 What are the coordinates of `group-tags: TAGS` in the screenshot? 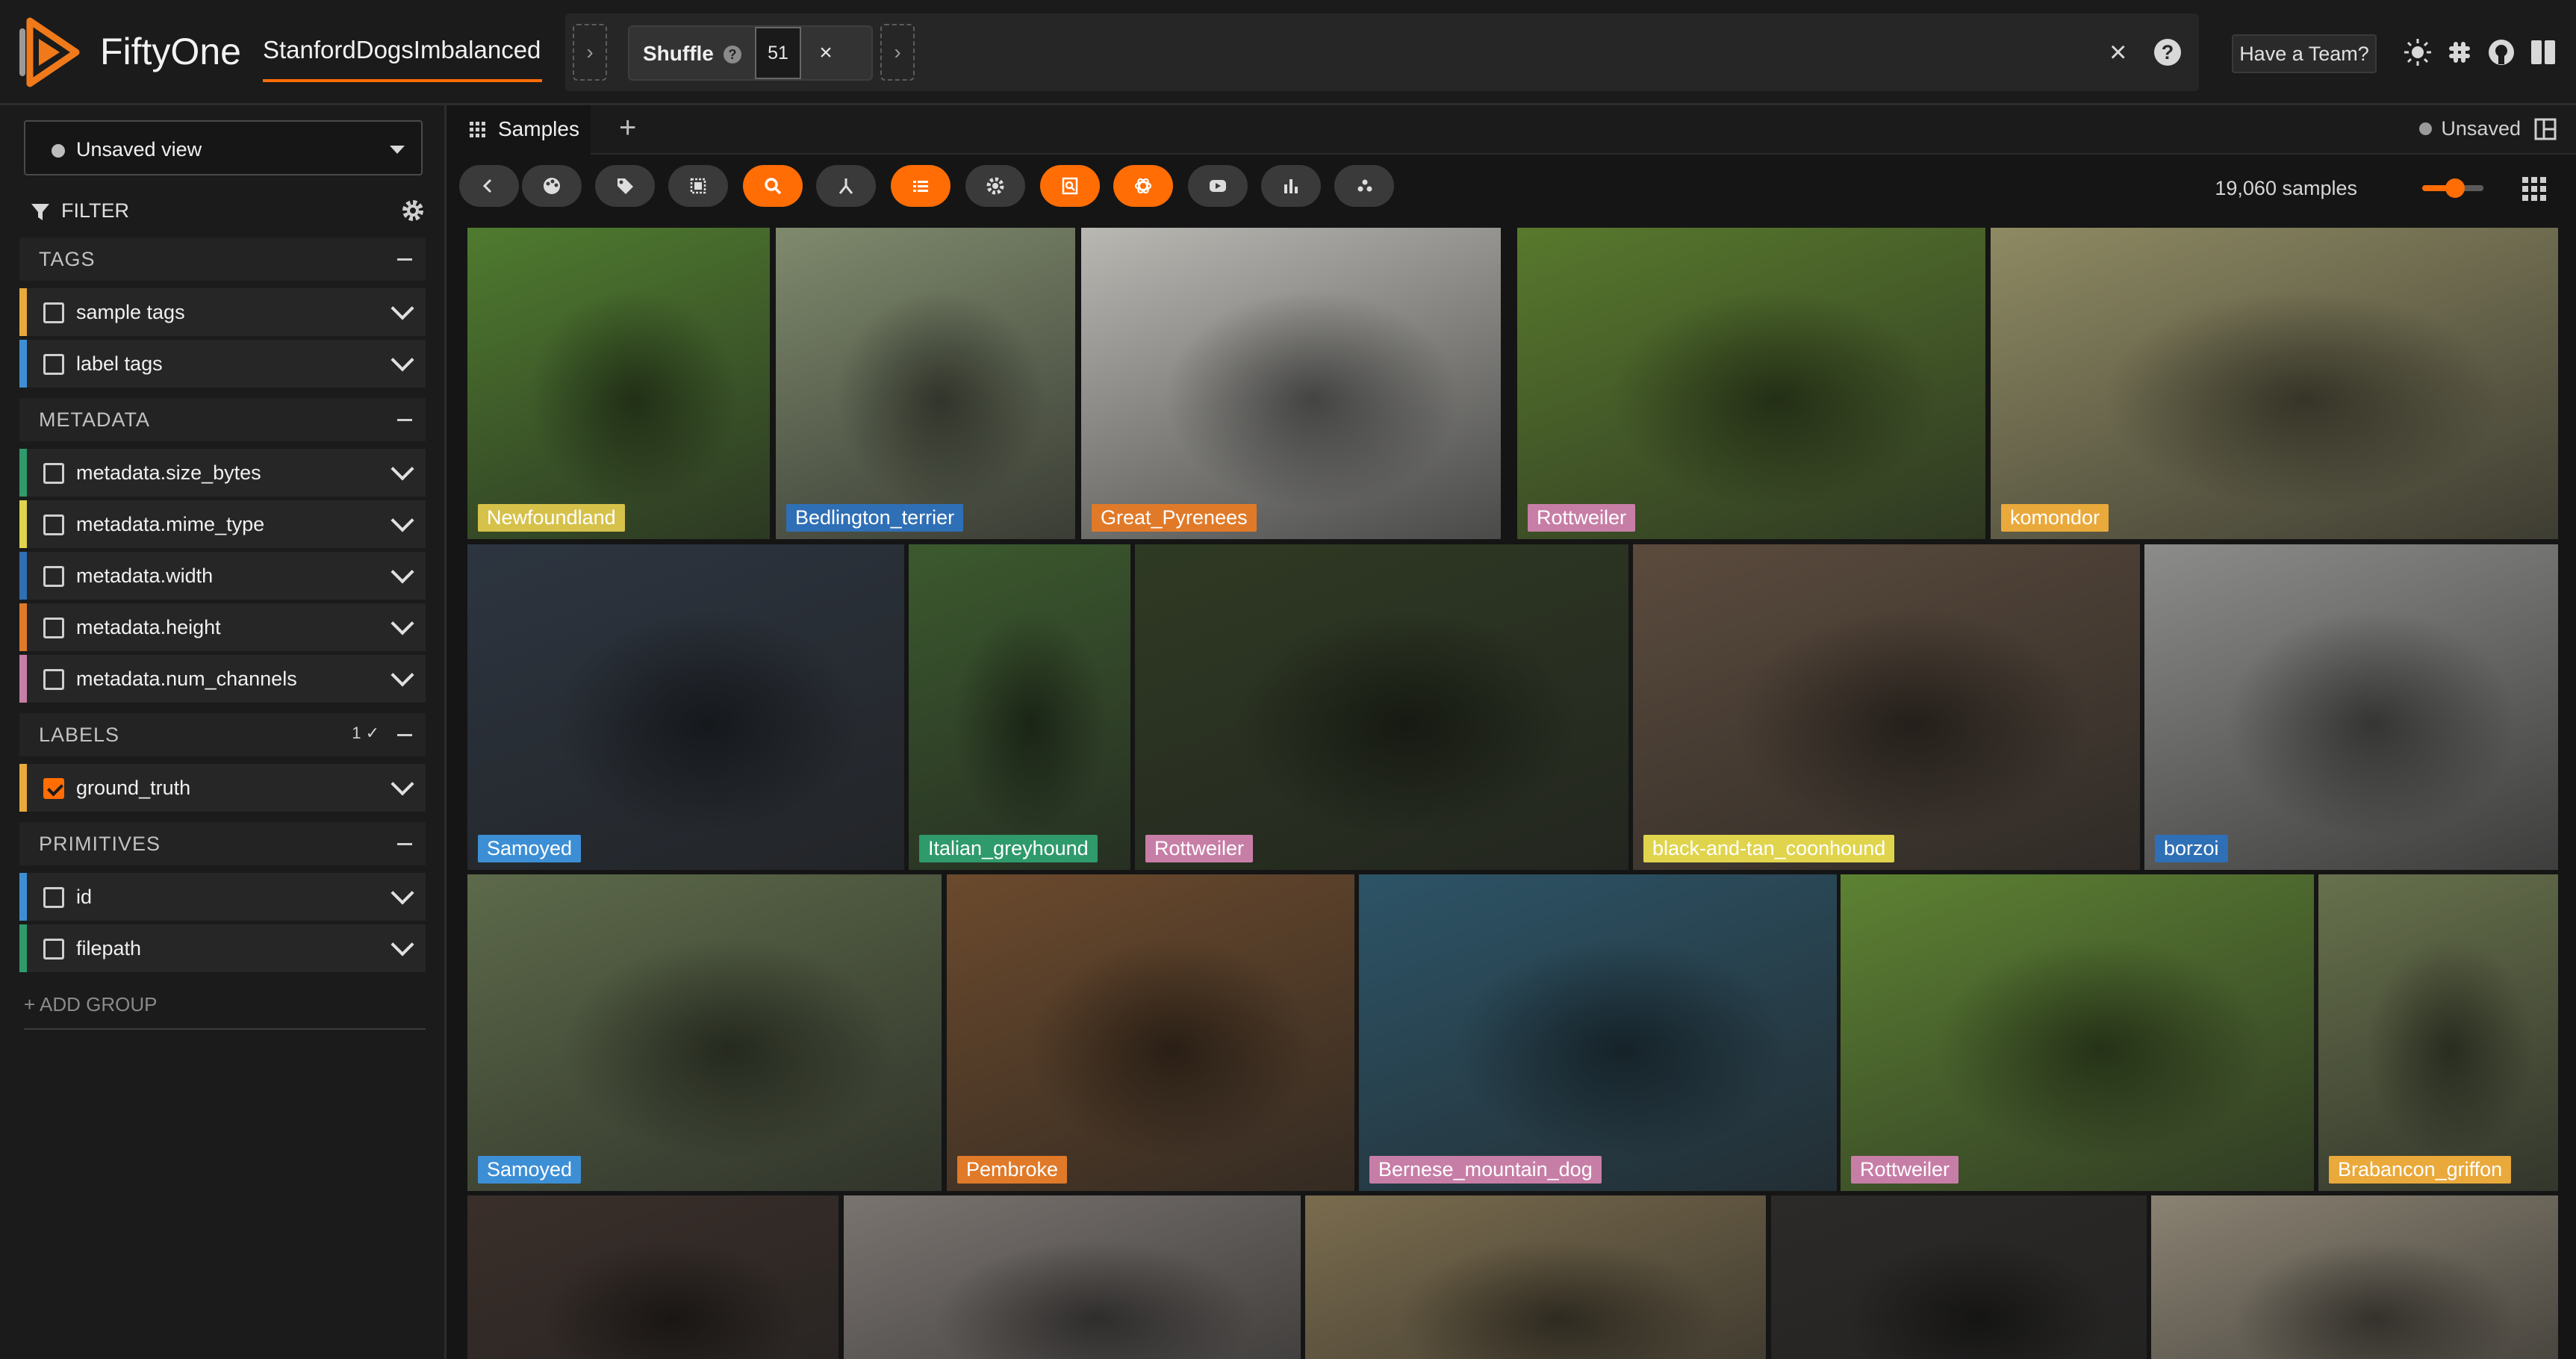 It's located at (222, 259).